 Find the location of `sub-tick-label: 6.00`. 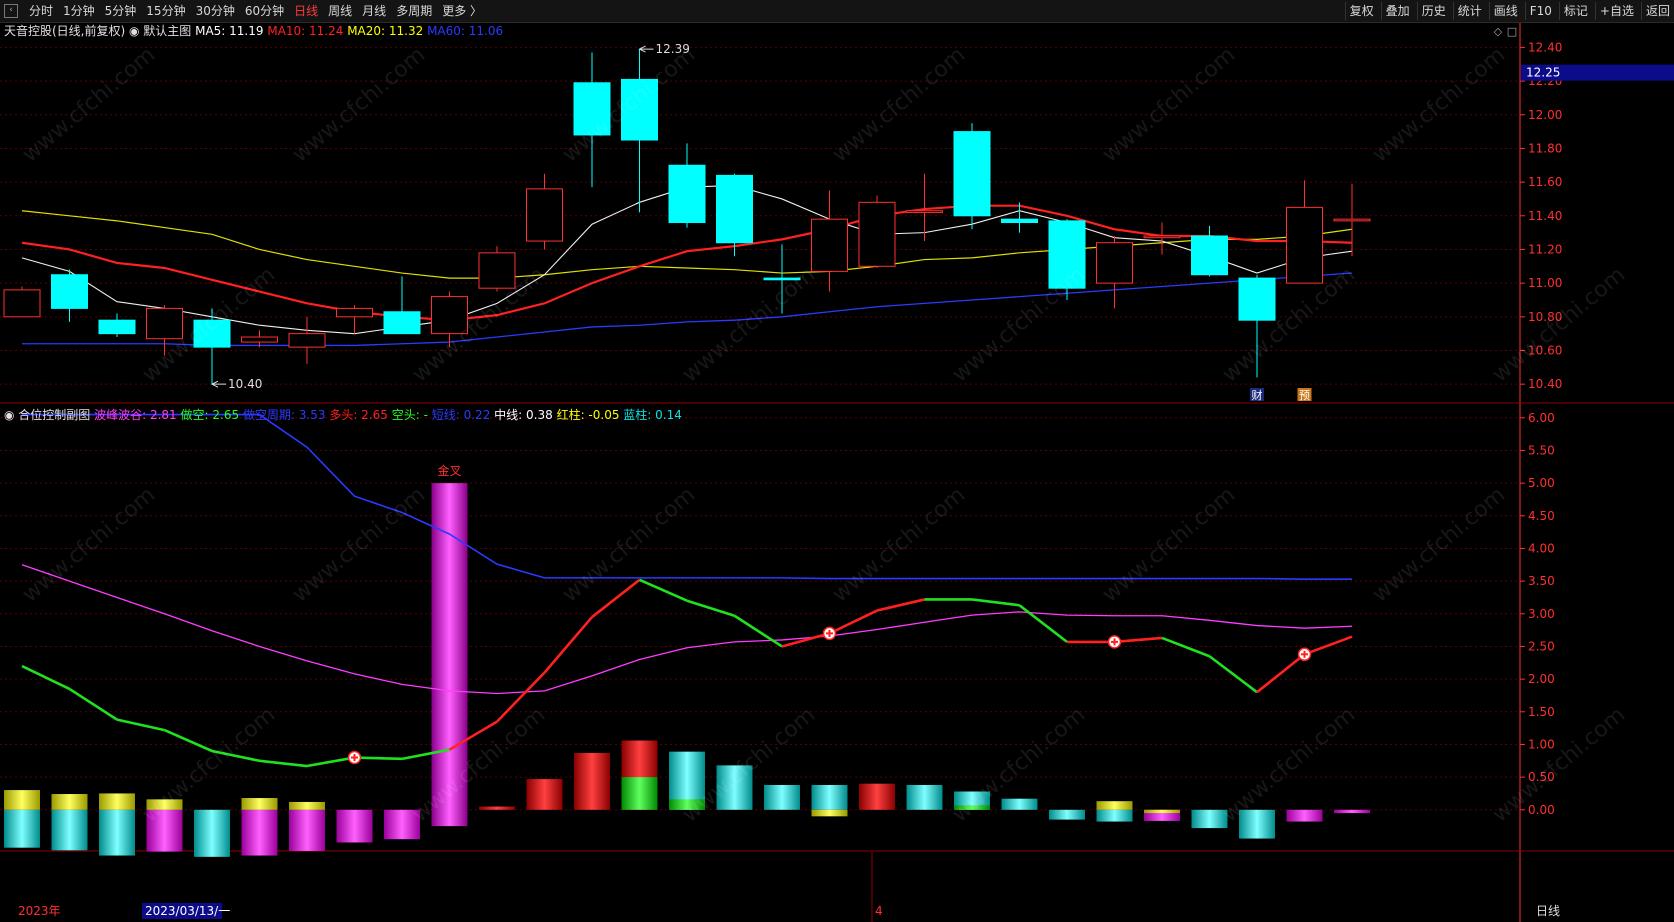

sub-tick-label: 6.00 is located at coordinates (1541, 418).